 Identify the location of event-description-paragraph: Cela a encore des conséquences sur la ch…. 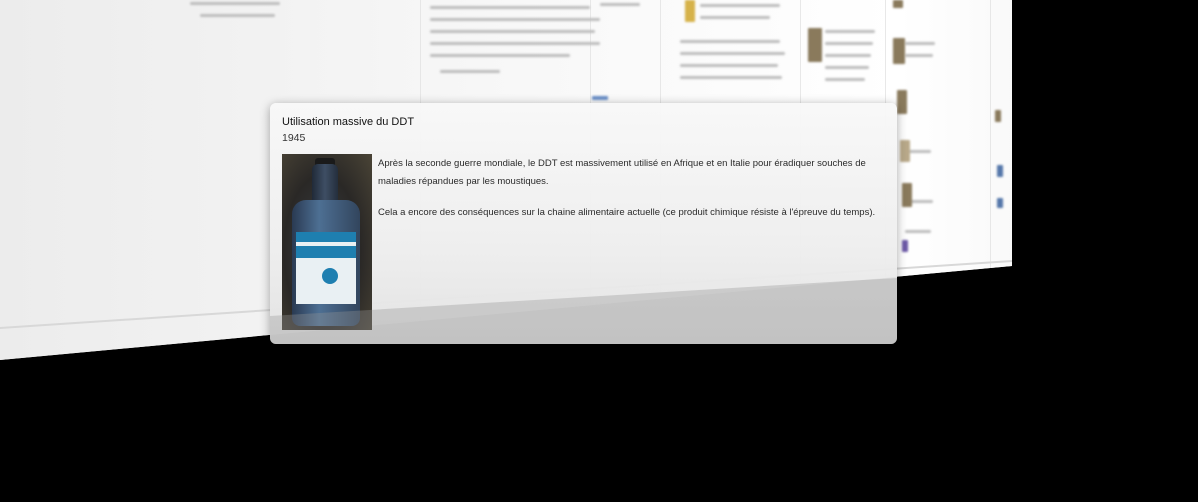
(627, 212).